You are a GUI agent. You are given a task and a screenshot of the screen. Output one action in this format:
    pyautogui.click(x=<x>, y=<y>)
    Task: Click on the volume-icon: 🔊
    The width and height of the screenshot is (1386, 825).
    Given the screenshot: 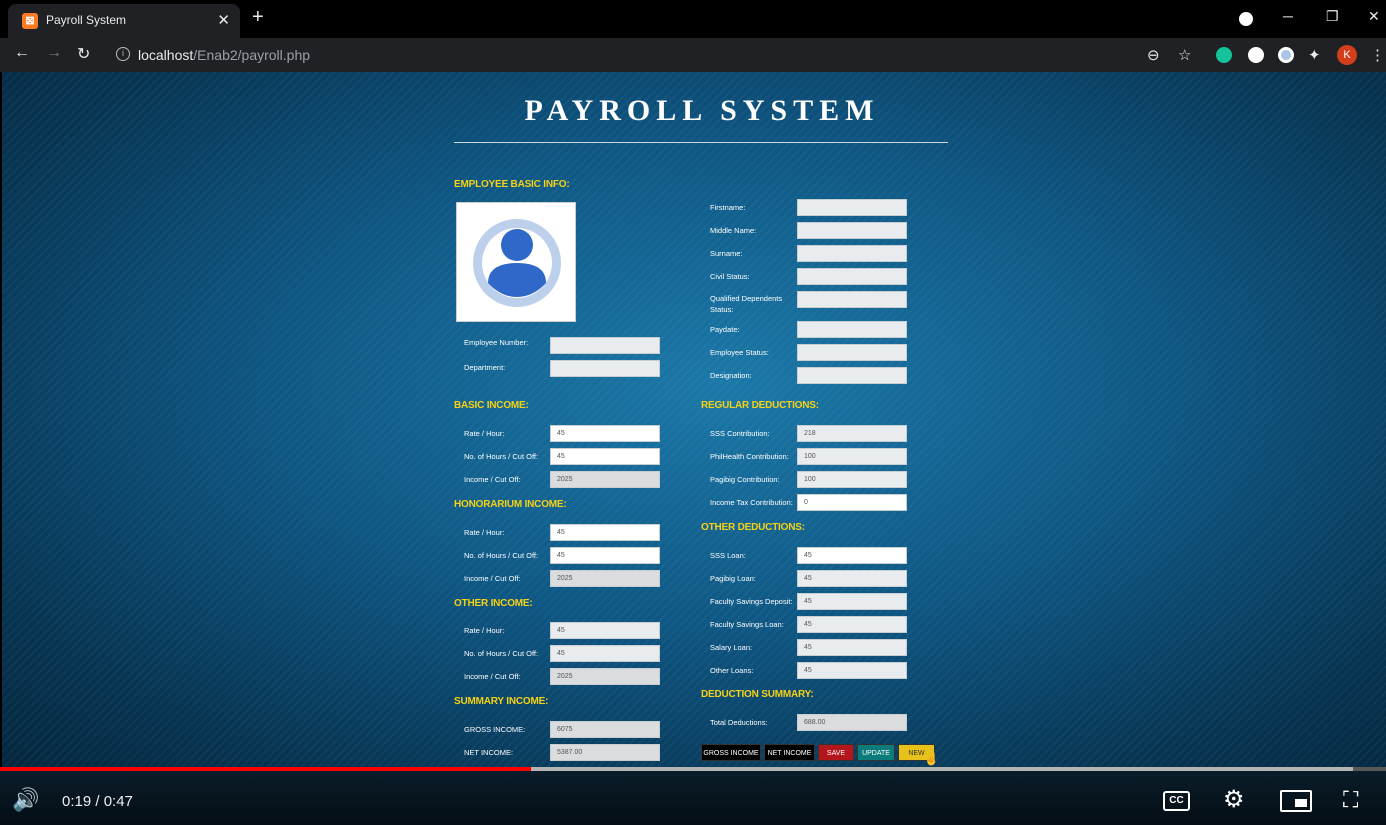 What is the action you would take?
    pyautogui.click(x=25, y=800)
    